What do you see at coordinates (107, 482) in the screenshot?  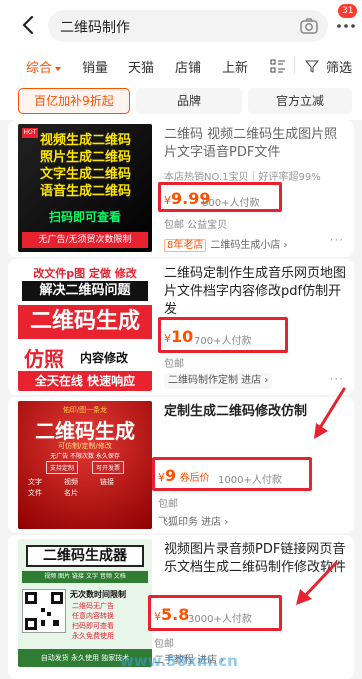 I see `thumb-text: 链接` at bounding box center [107, 482].